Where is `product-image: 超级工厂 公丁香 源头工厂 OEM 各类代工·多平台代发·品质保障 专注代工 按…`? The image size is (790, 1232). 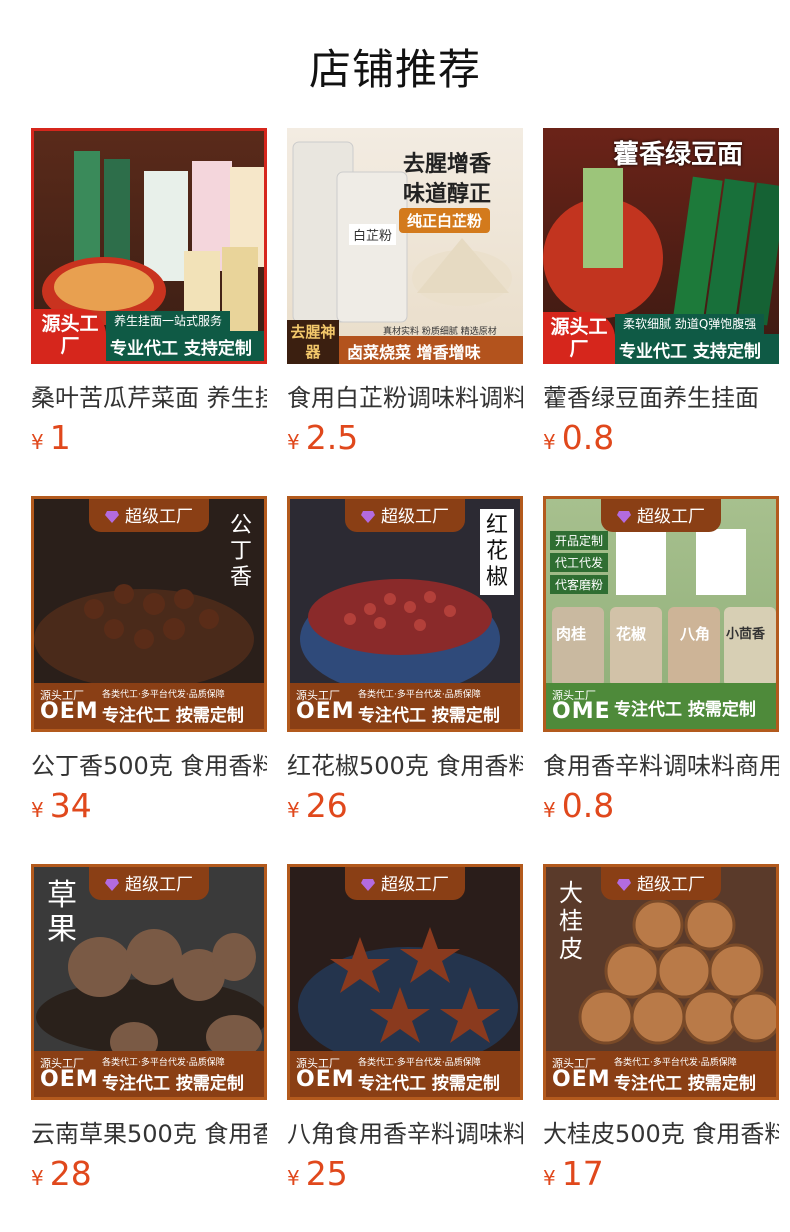
product-image: 超级工厂 公丁香 源头工厂 OEM 各类代工·多平台代发·品质保障 专注代工 按… is located at coordinates (149, 614).